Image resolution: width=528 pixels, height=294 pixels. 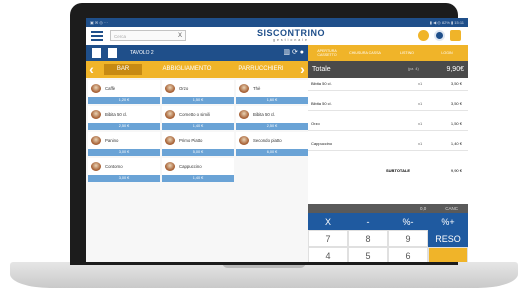 I want to click on total-amount: 9,90€, so click(x=455, y=69).